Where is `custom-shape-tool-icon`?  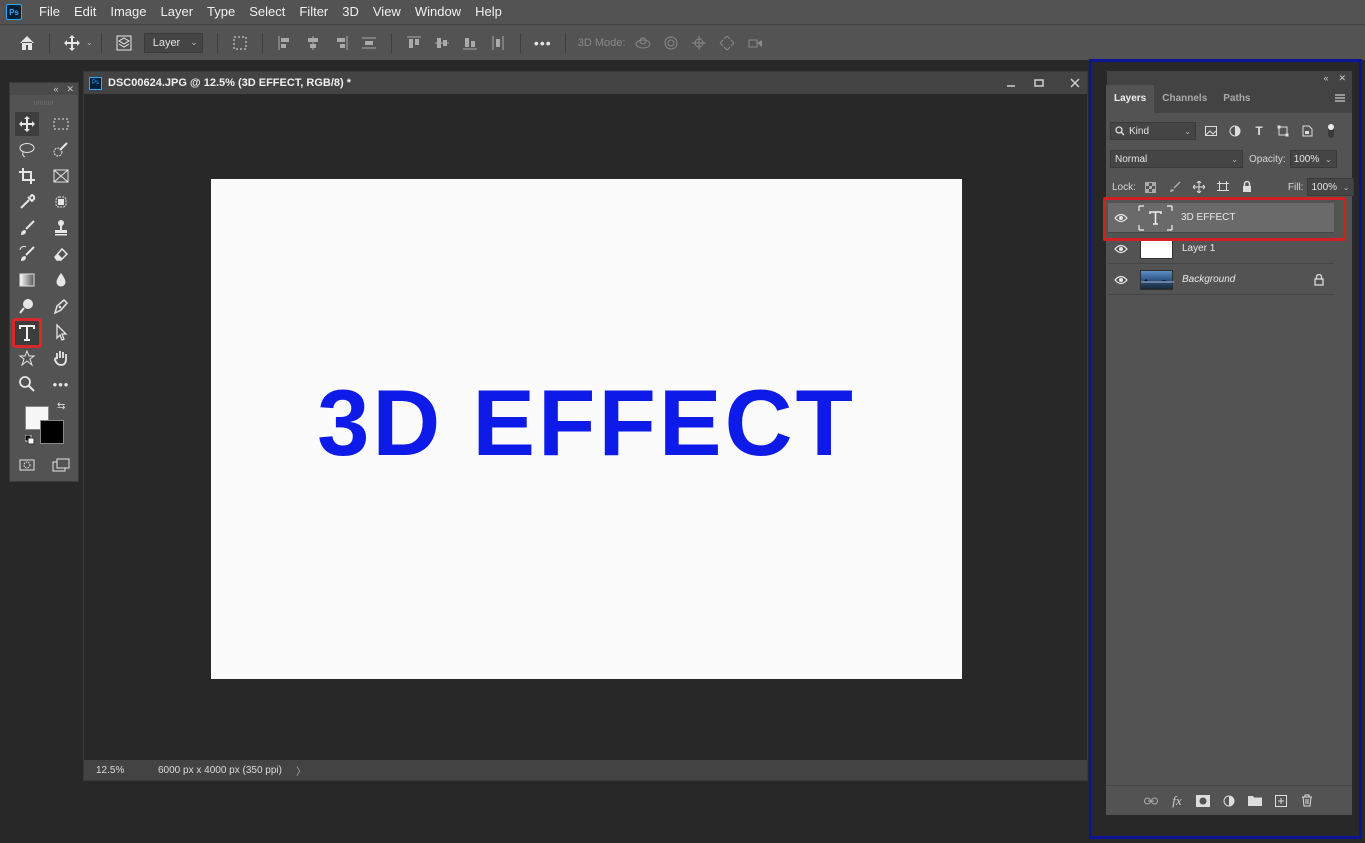 custom-shape-tool-icon is located at coordinates (27, 358).